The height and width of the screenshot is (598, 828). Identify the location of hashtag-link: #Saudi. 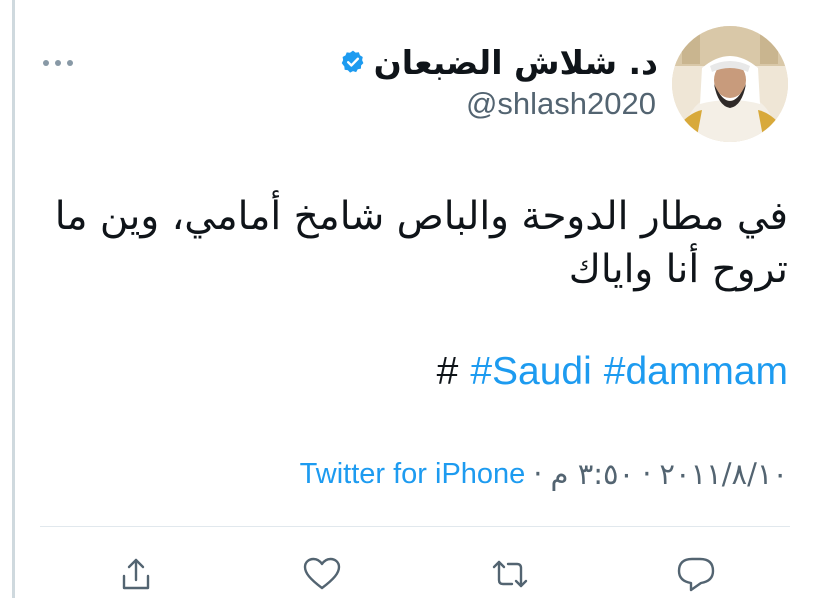
(530, 372).